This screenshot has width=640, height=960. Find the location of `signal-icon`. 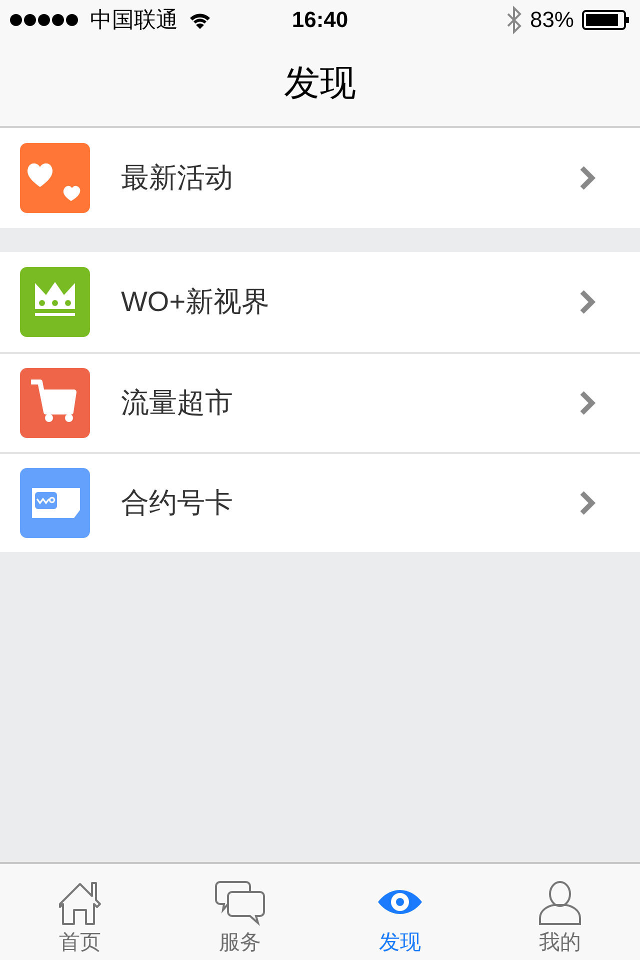

signal-icon is located at coordinates (45, 20).